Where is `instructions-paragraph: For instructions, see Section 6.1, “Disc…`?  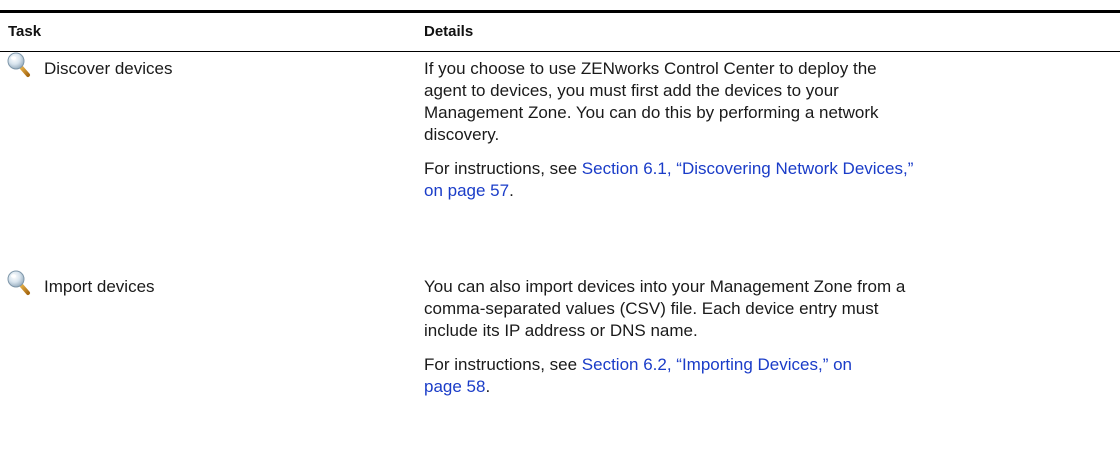 instructions-paragraph: For instructions, see Section 6.1, “Disc… is located at coordinates (764, 180).